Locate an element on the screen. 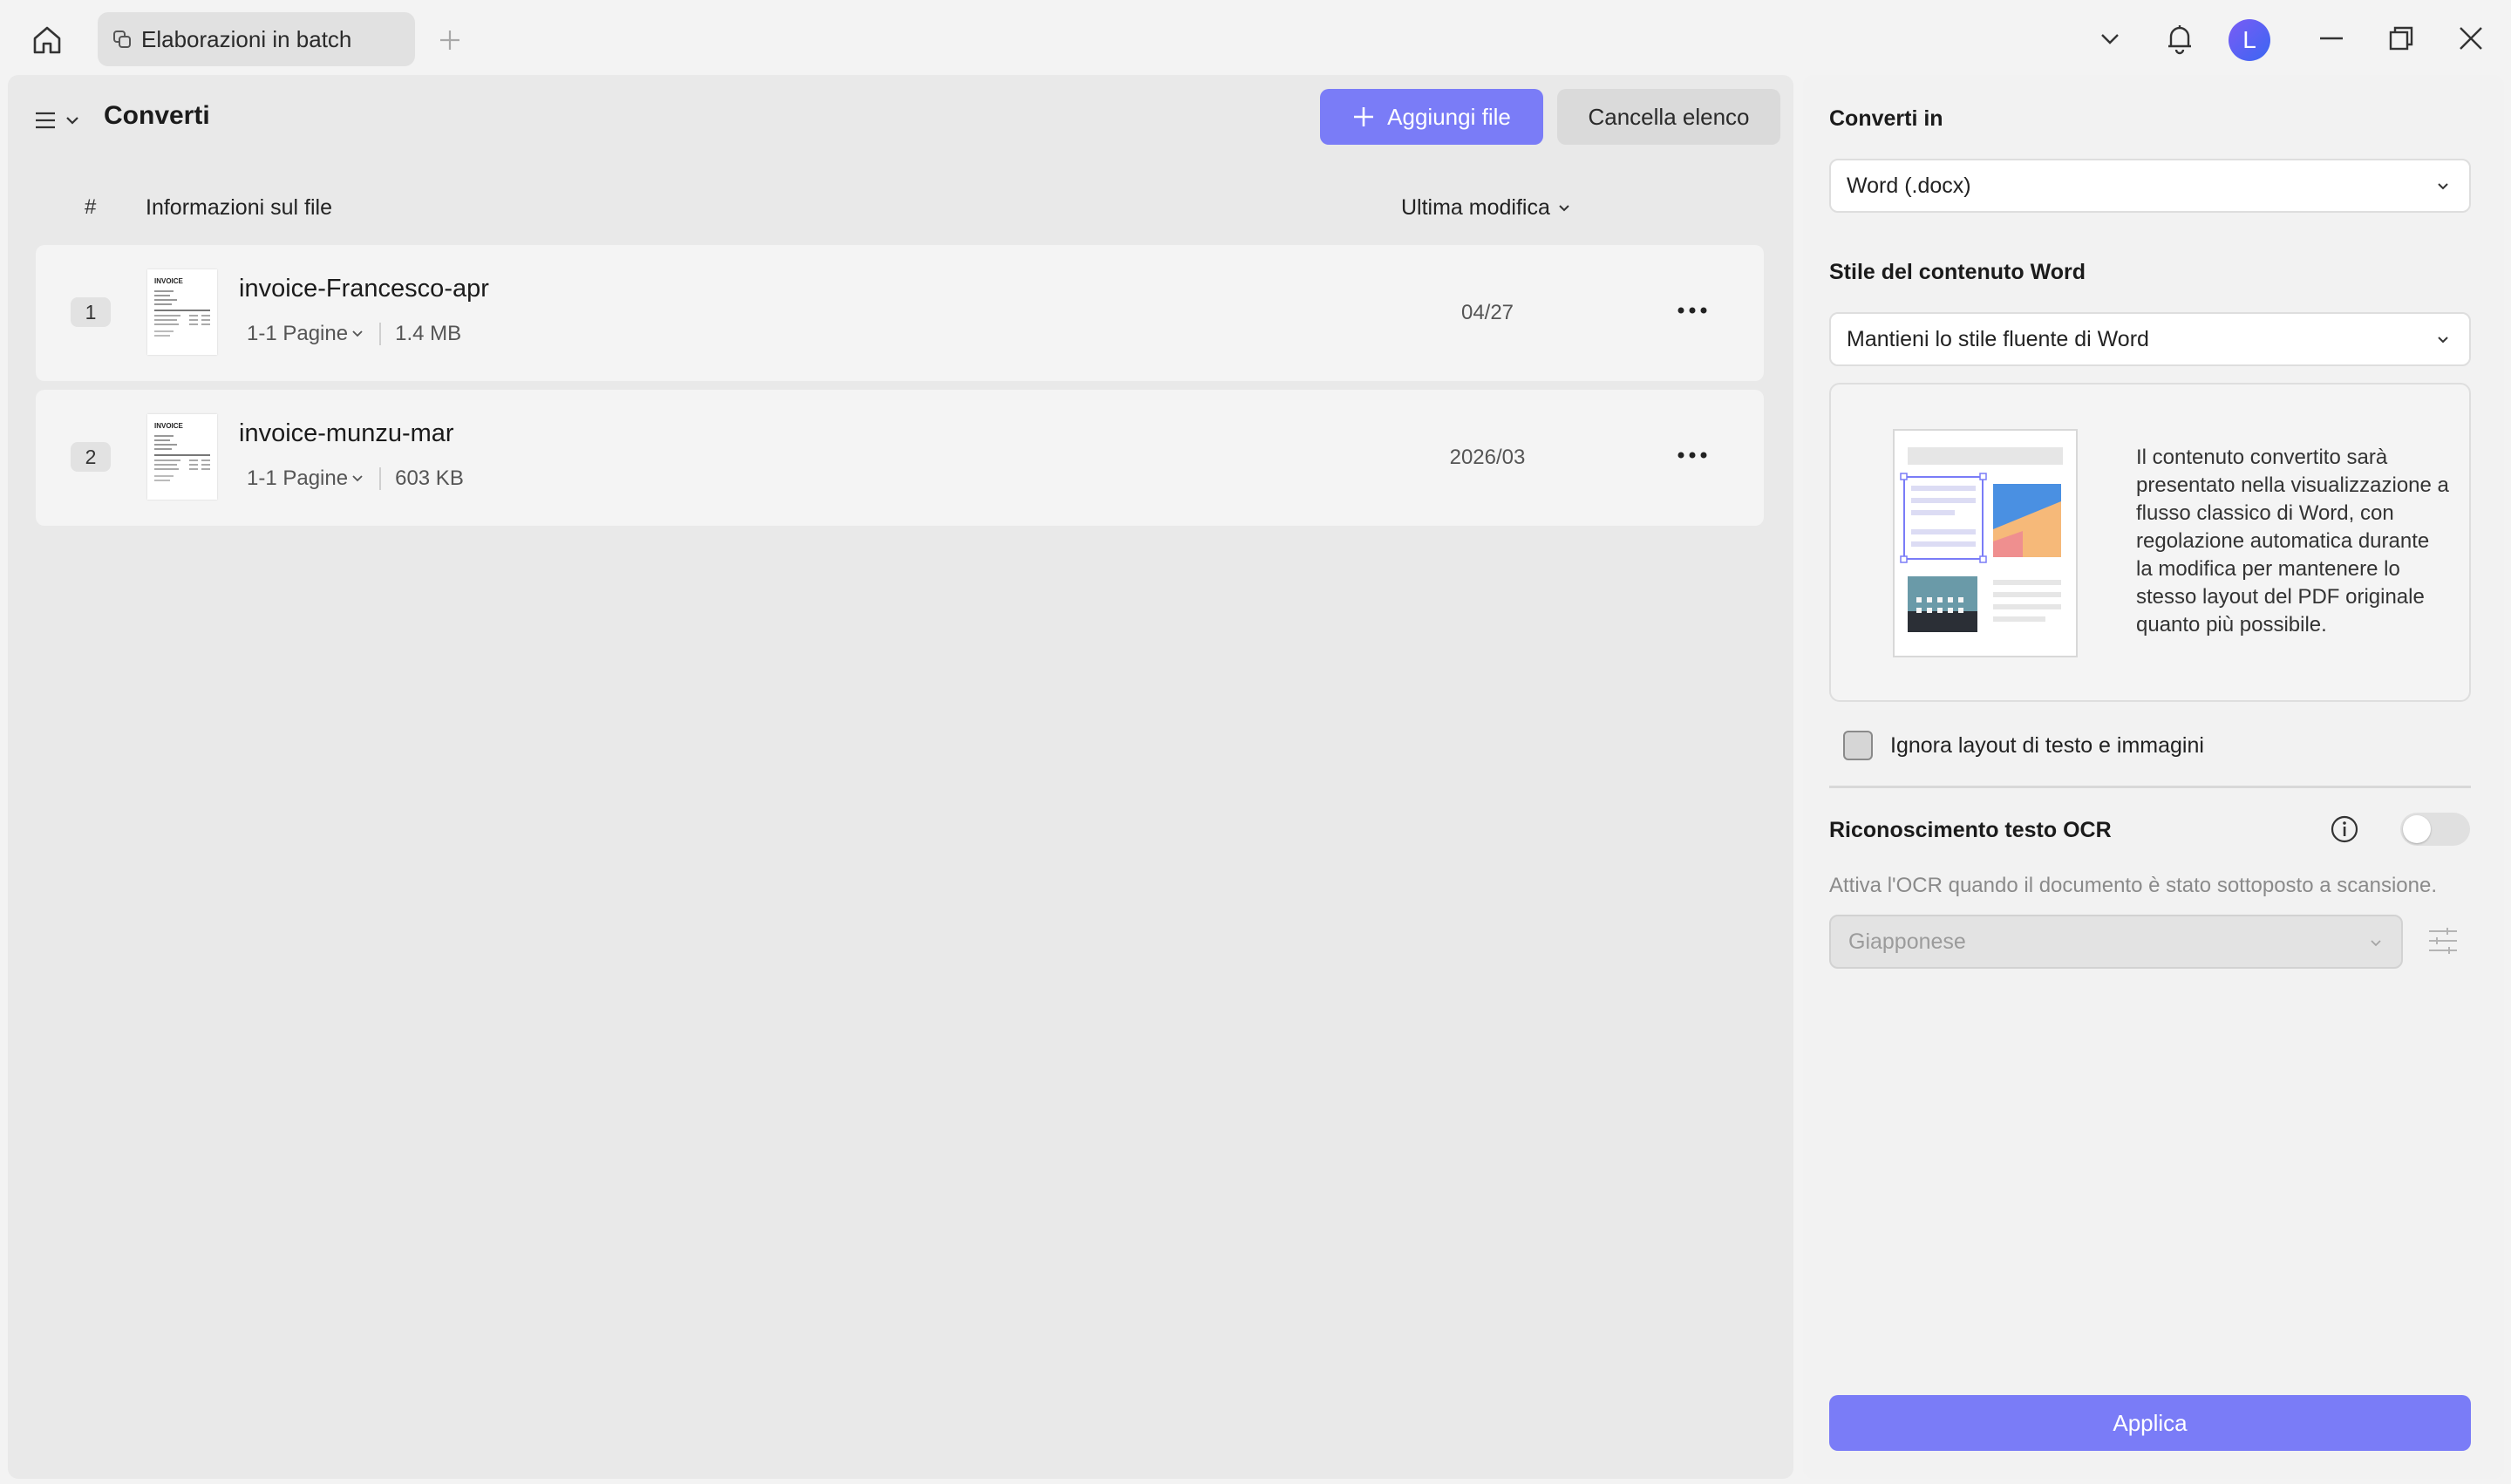  ocr-language-select: Giapponese is located at coordinates (2116, 942).